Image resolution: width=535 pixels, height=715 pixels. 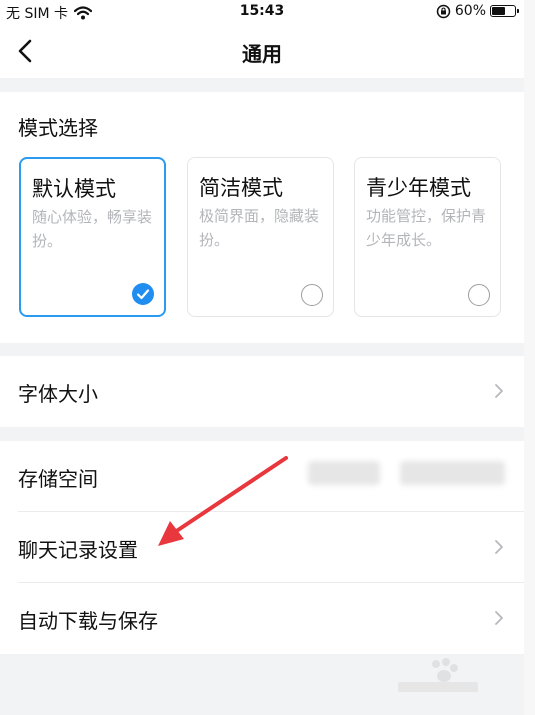 I want to click on nav-bar: 通用, so click(x=262, y=51).